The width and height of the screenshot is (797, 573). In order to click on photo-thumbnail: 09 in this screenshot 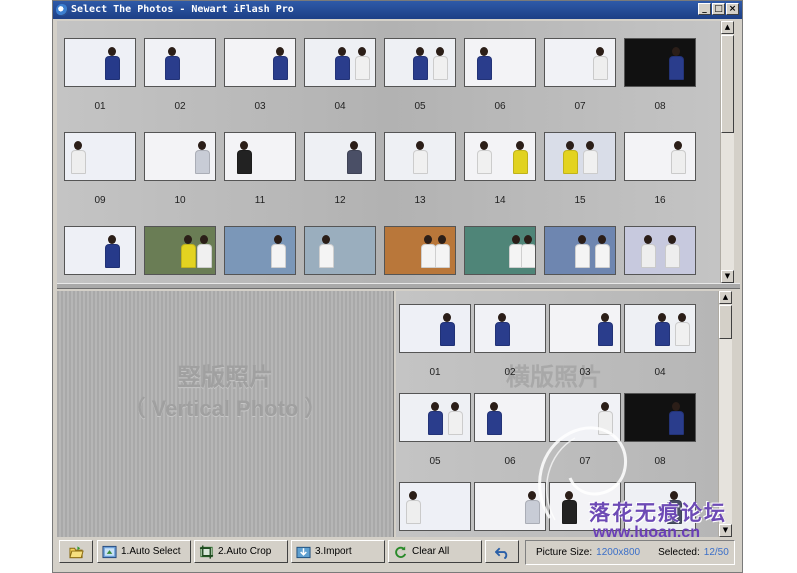, I will do `click(100, 169)`.